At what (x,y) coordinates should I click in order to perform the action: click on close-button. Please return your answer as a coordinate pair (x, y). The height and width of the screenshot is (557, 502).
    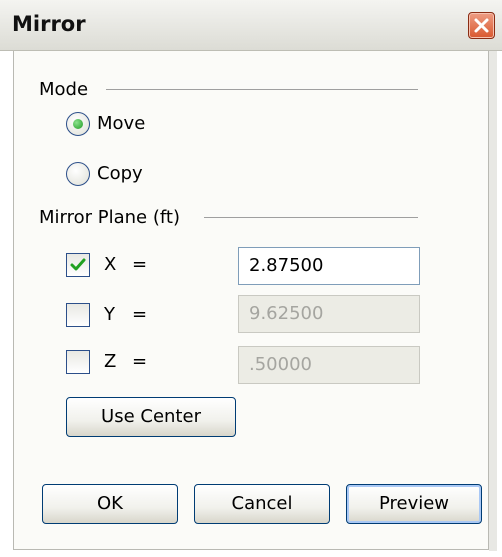
    Looking at the image, I should click on (481, 25).